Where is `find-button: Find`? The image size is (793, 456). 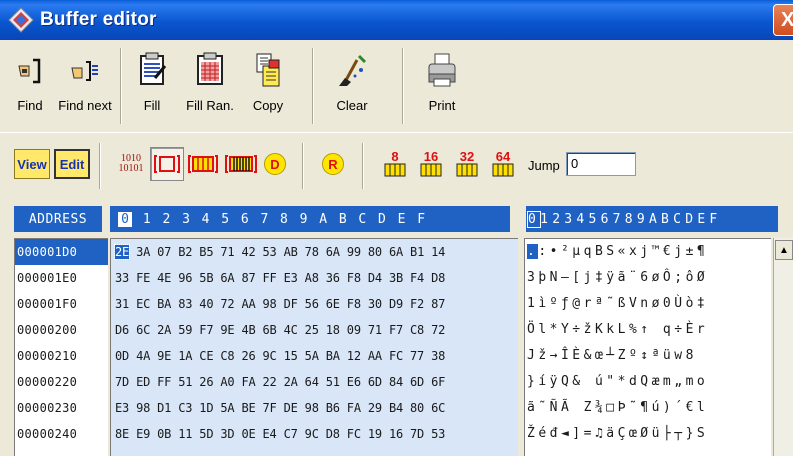 find-button: Find is located at coordinates (30, 86).